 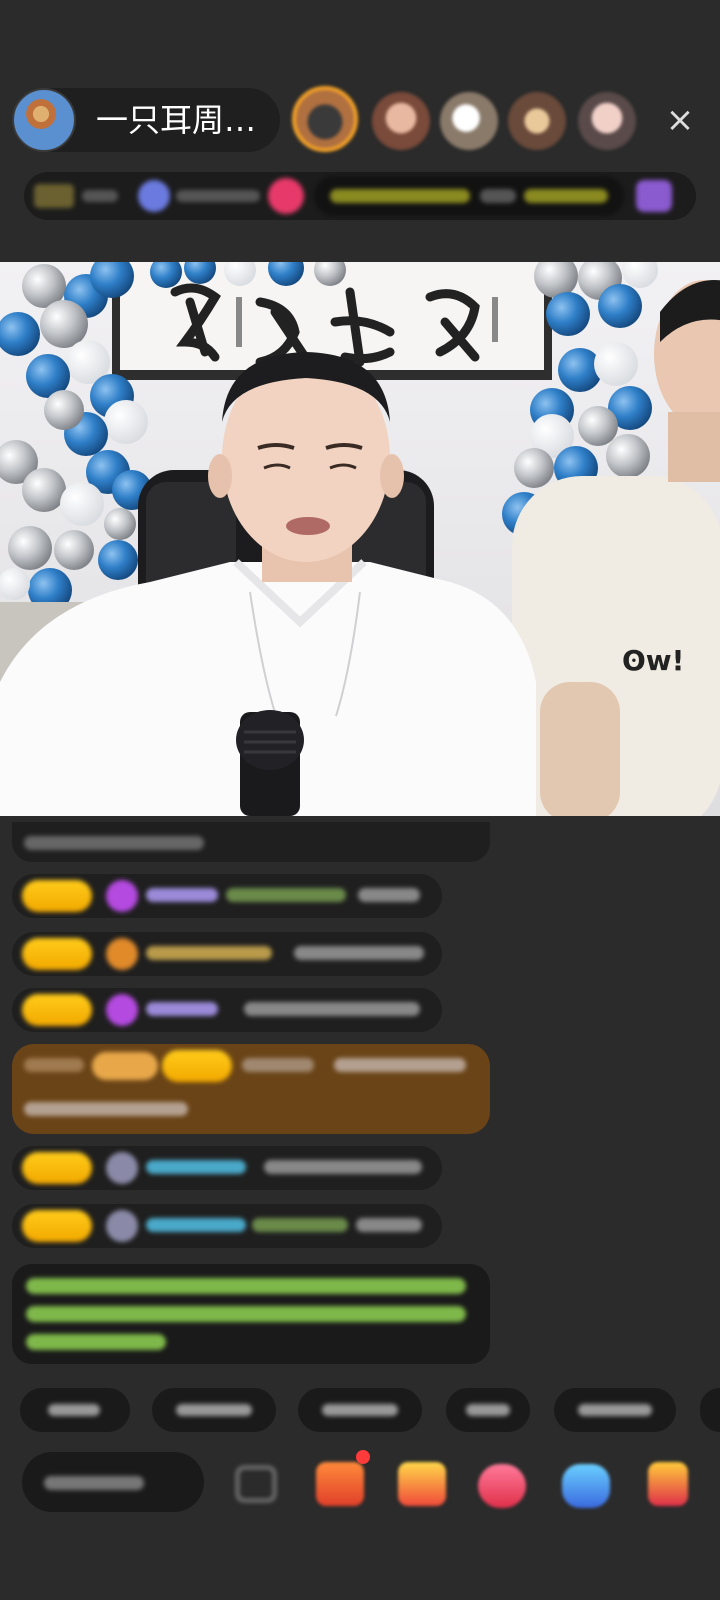 I want to click on top-viewer-avatar, so click(x=325, y=119).